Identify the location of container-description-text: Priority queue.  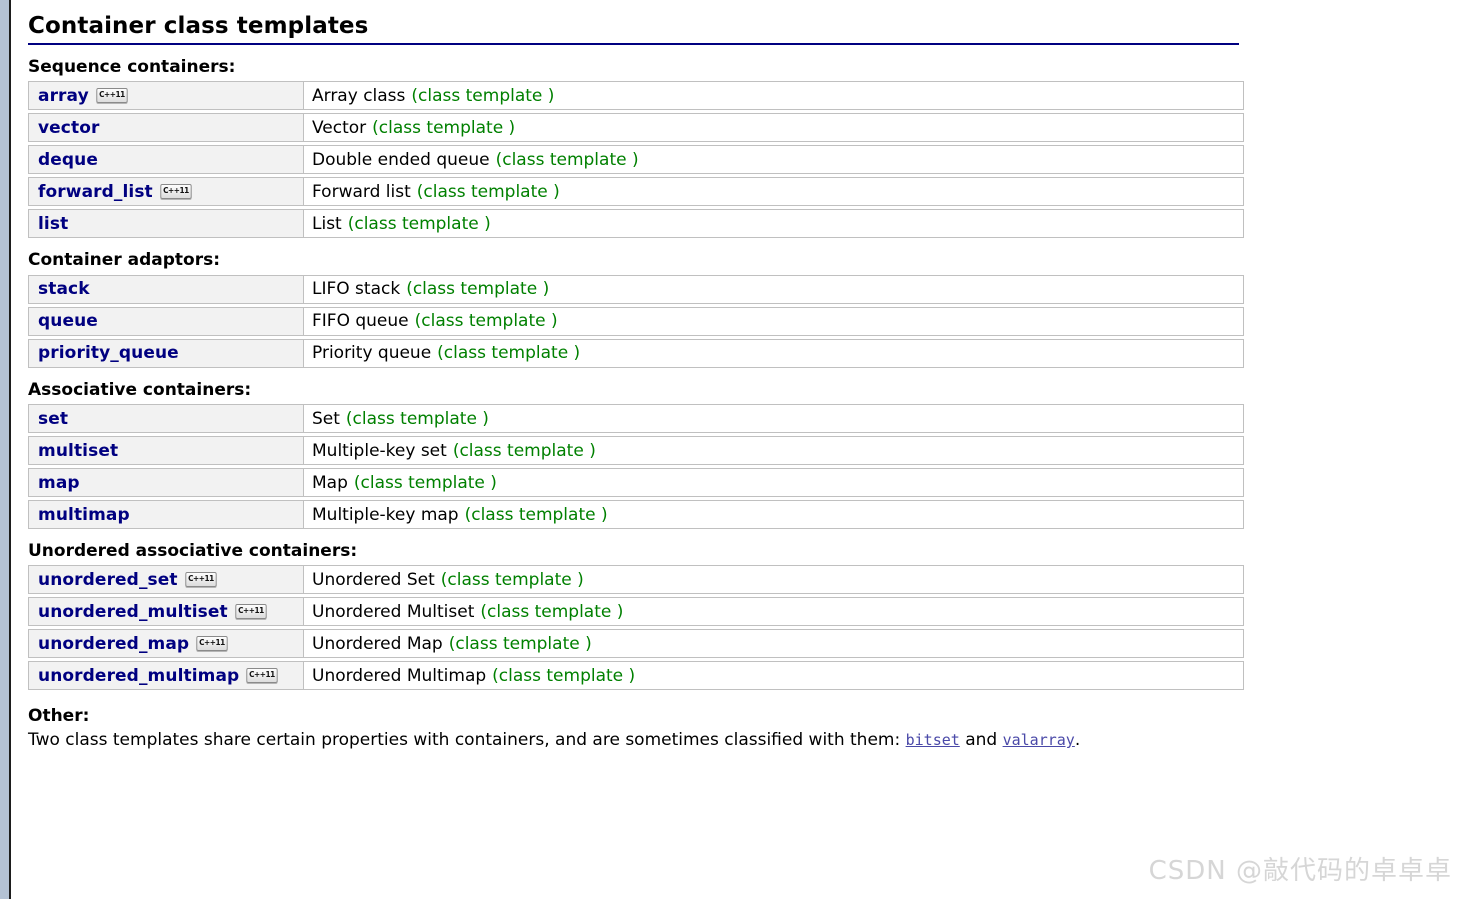
(372, 353).